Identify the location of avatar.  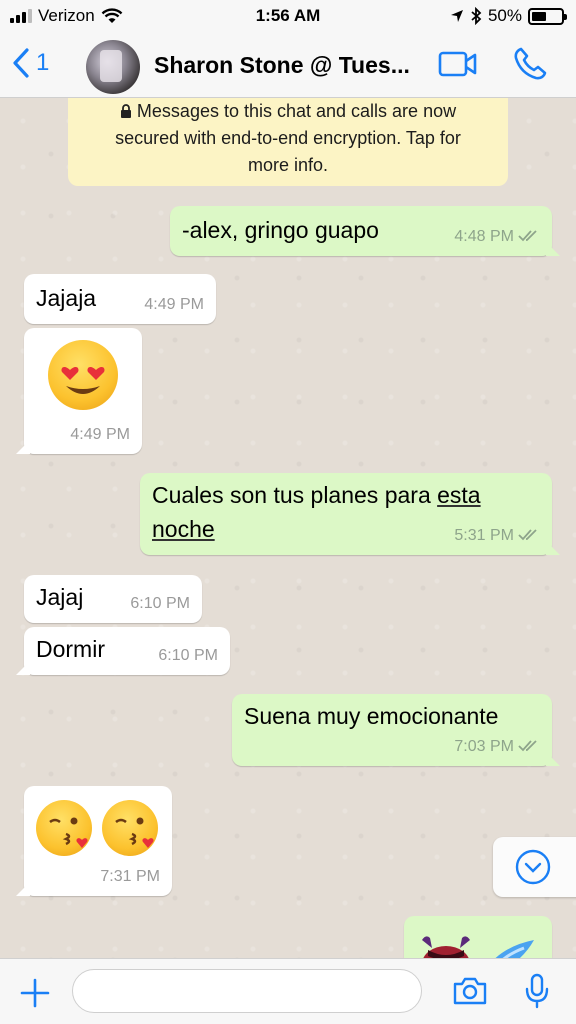
(113, 67).